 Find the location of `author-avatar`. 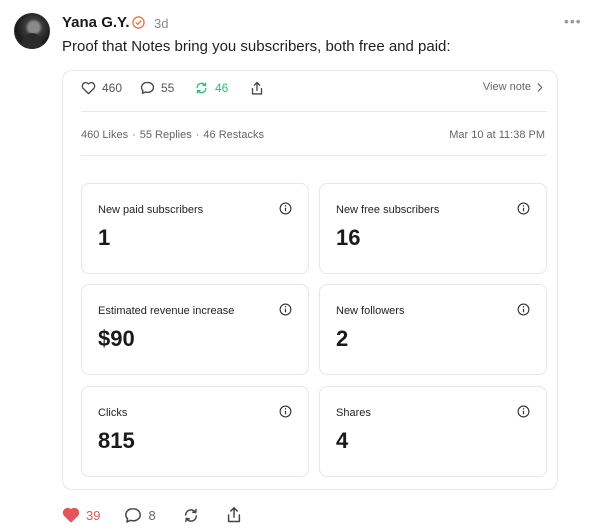

author-avatar is located at coordinates (32, 31).